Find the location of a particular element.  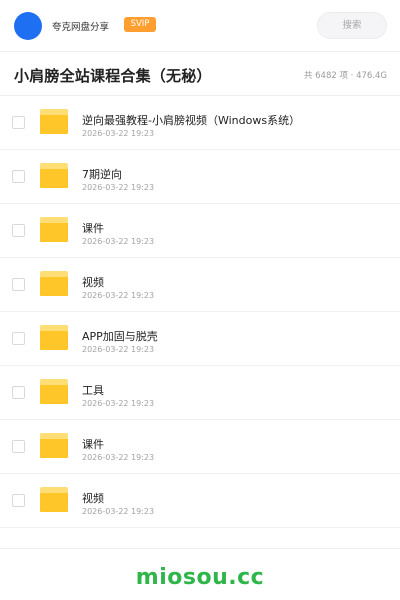

file-row: 逆向最强教程-小肩膀视频（Windows系统） 2026-03-22 19:23 is located at coordinates (200, 123).